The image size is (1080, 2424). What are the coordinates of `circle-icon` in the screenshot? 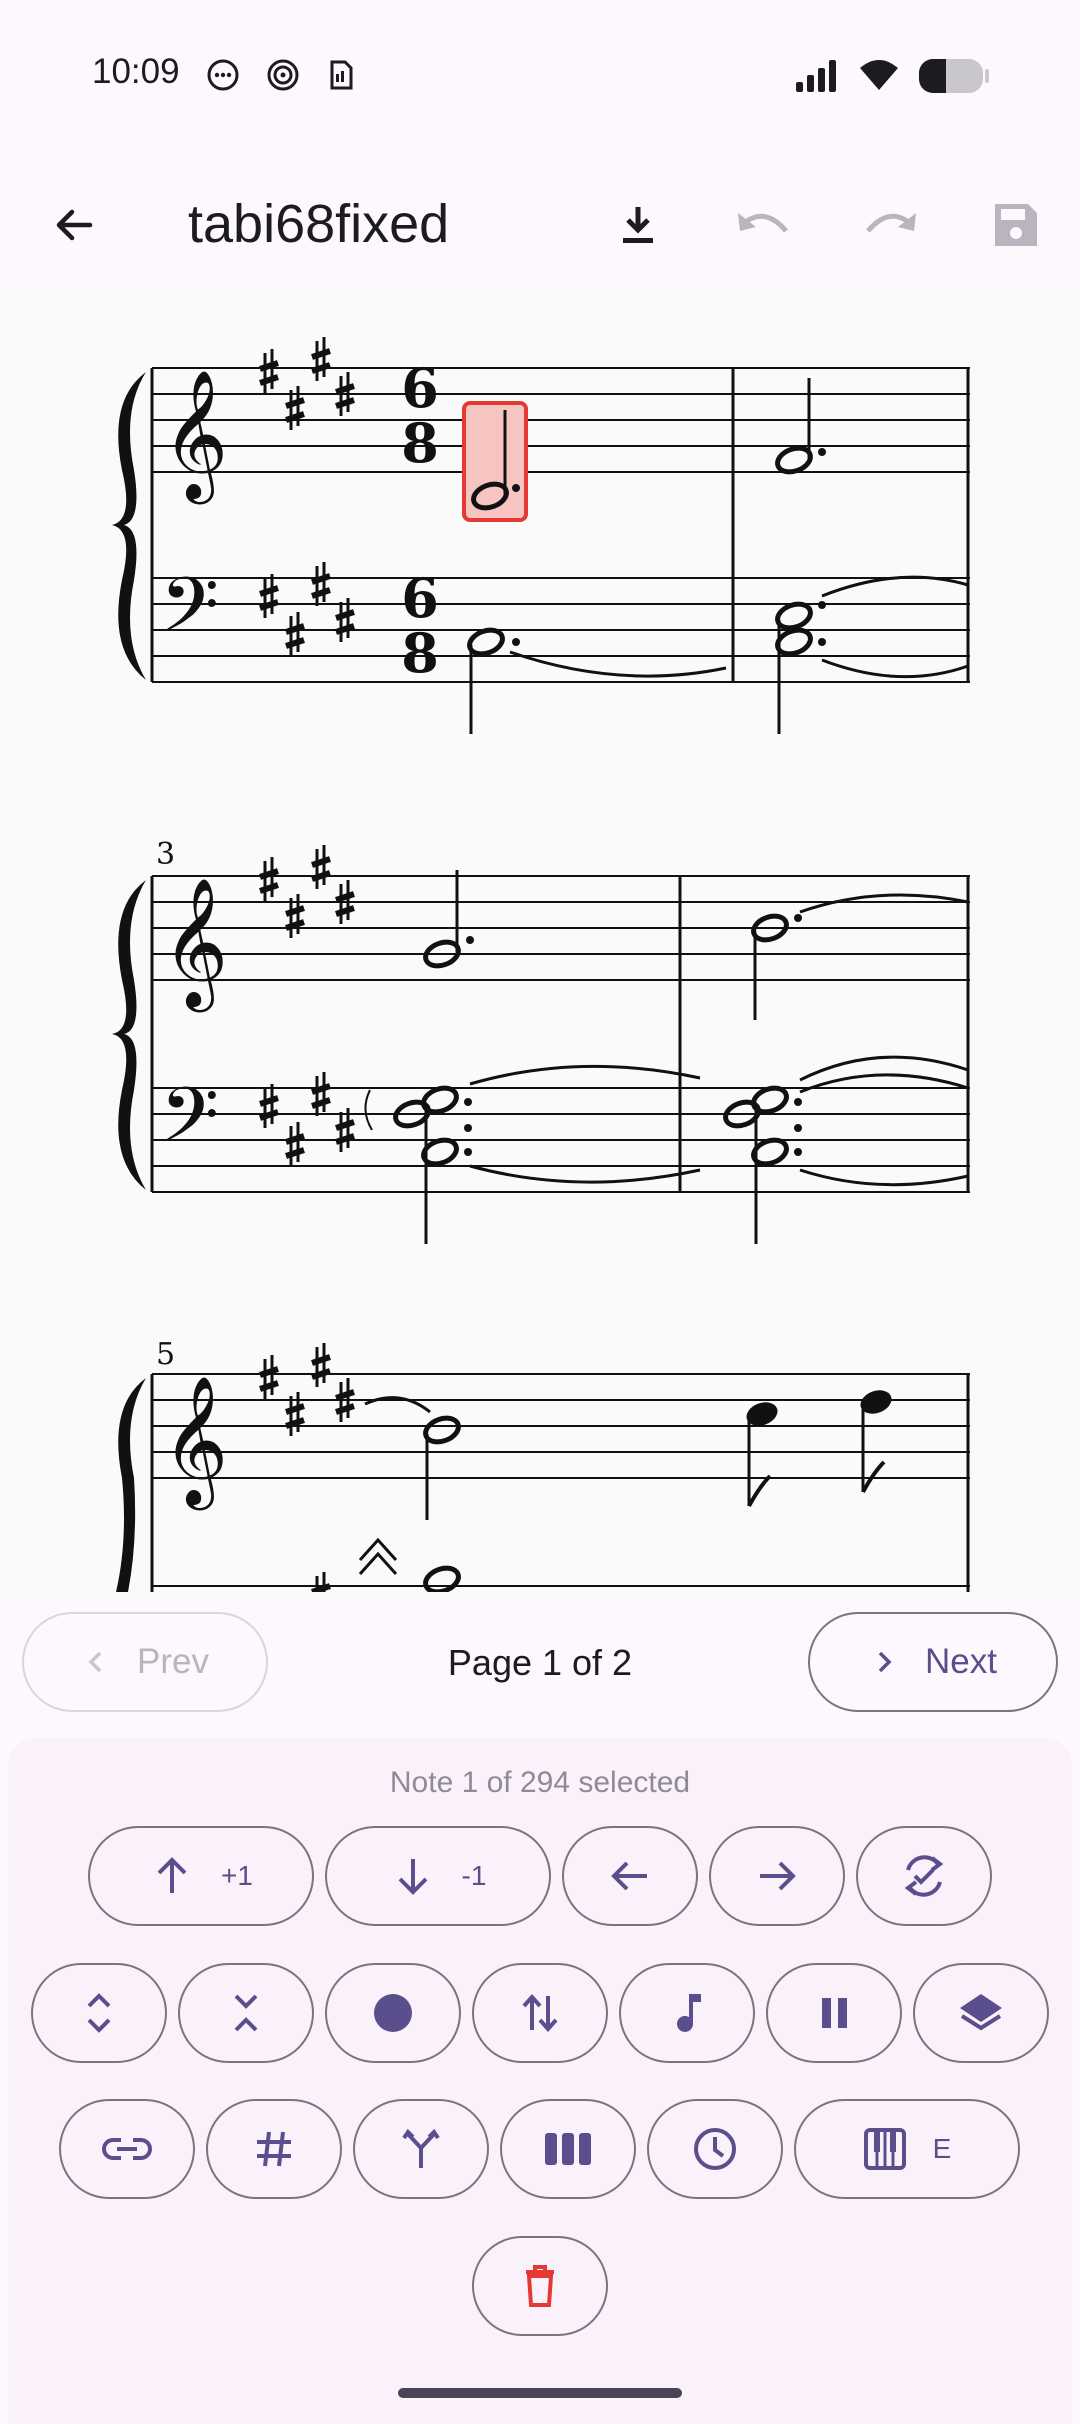 It's located at (393, 2013).